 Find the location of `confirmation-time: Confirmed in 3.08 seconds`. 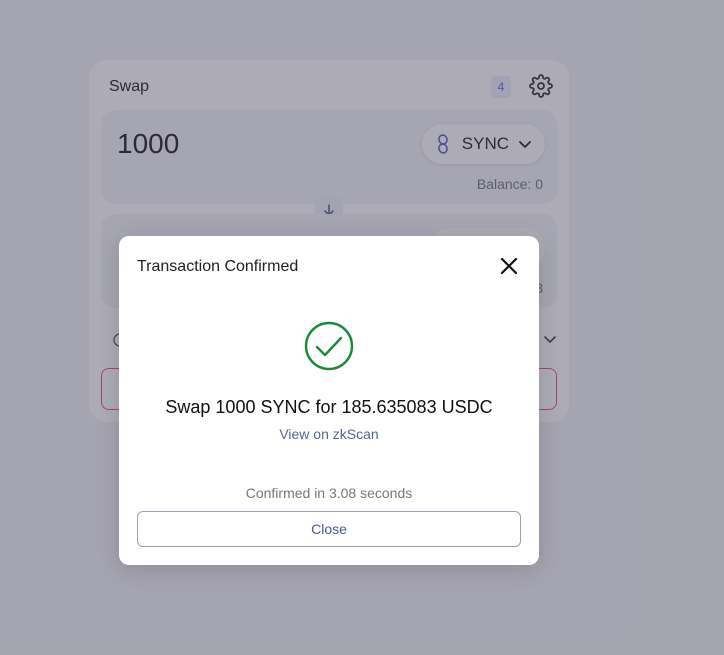

confirmation-time: Confirmed in 3.08 seconds is located at coordinates (329, 493).